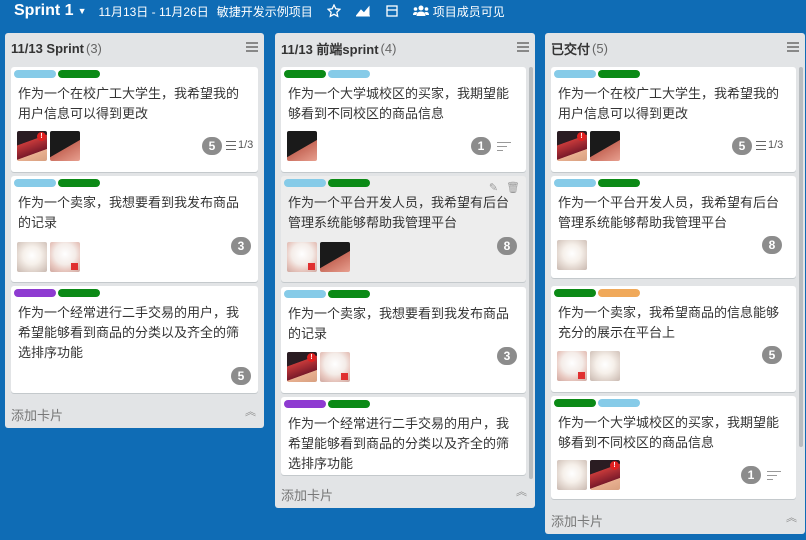 The height and width of the screenshot is (540, 806). What do you see at coordinates (675, 48) in the screenshot?
I see `list-header: 已交付 (5)` at bounding box center [675, 48].